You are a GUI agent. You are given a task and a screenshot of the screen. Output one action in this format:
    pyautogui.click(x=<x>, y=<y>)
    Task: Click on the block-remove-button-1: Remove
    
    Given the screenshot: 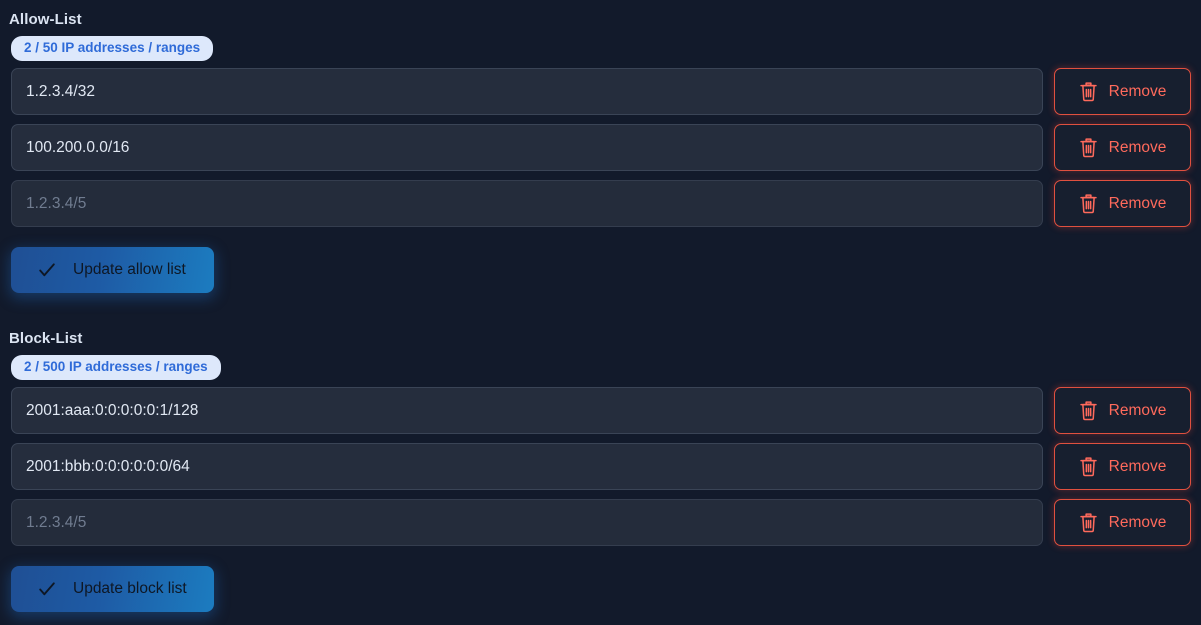 What is the action you would take?
    pyautogui.click(x=1122, y=410)
    